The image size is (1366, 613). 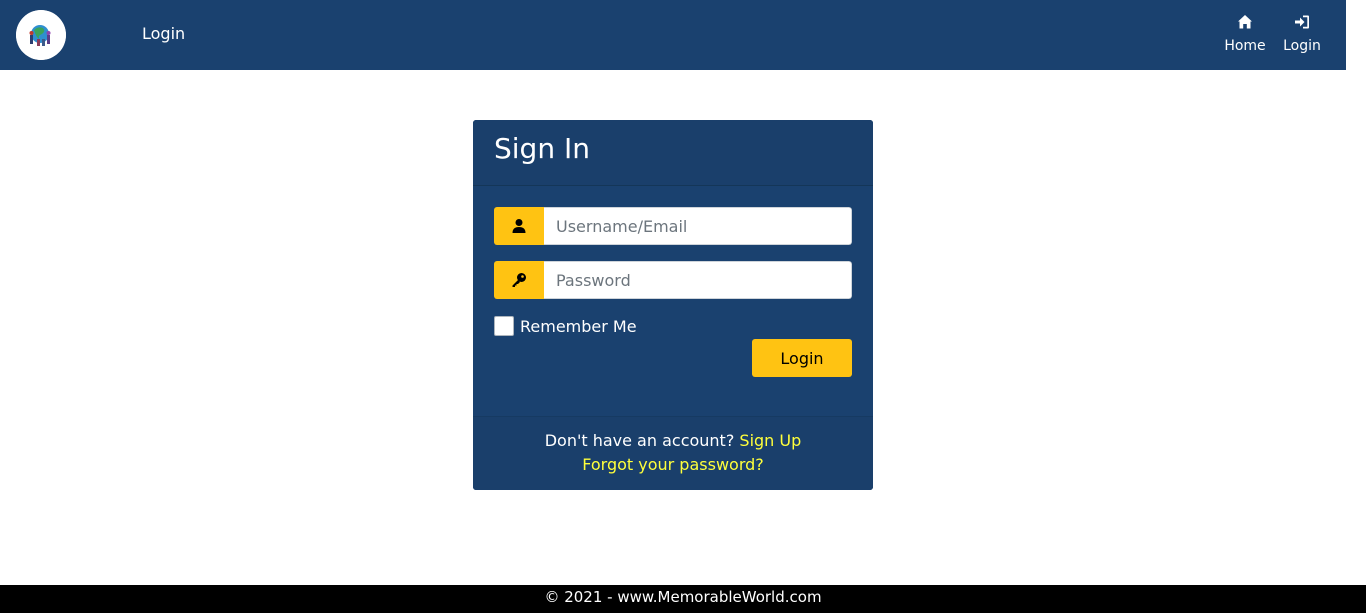 I want to click on sign-in-title: Sign In, so click(x=542, y=148).